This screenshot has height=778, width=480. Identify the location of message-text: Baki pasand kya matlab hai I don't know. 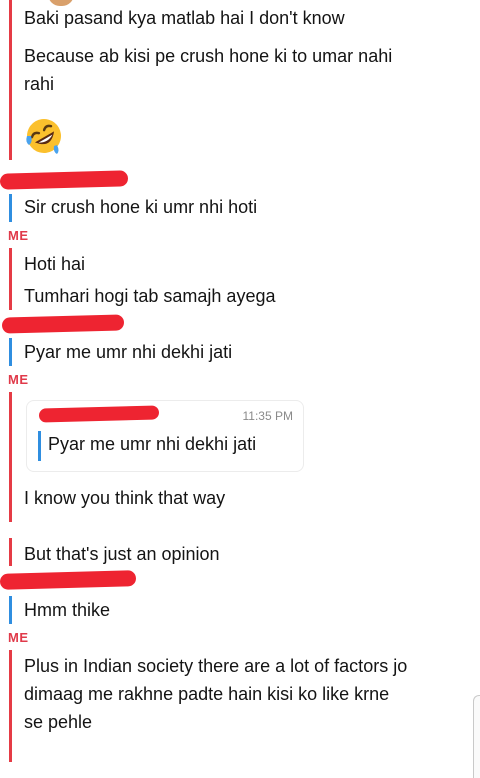
(184, 18).